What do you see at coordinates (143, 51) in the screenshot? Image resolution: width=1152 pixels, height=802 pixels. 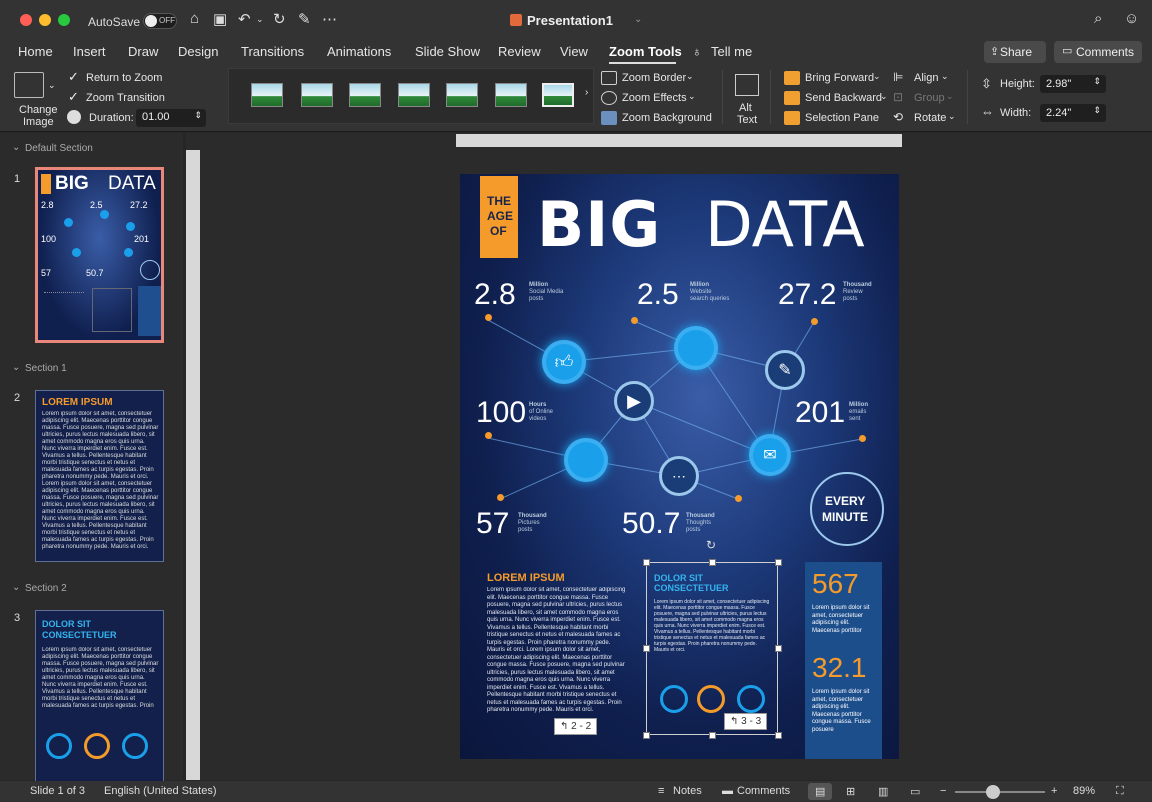 I see `tab-draw: Draw` at bounding box center [143, 51].